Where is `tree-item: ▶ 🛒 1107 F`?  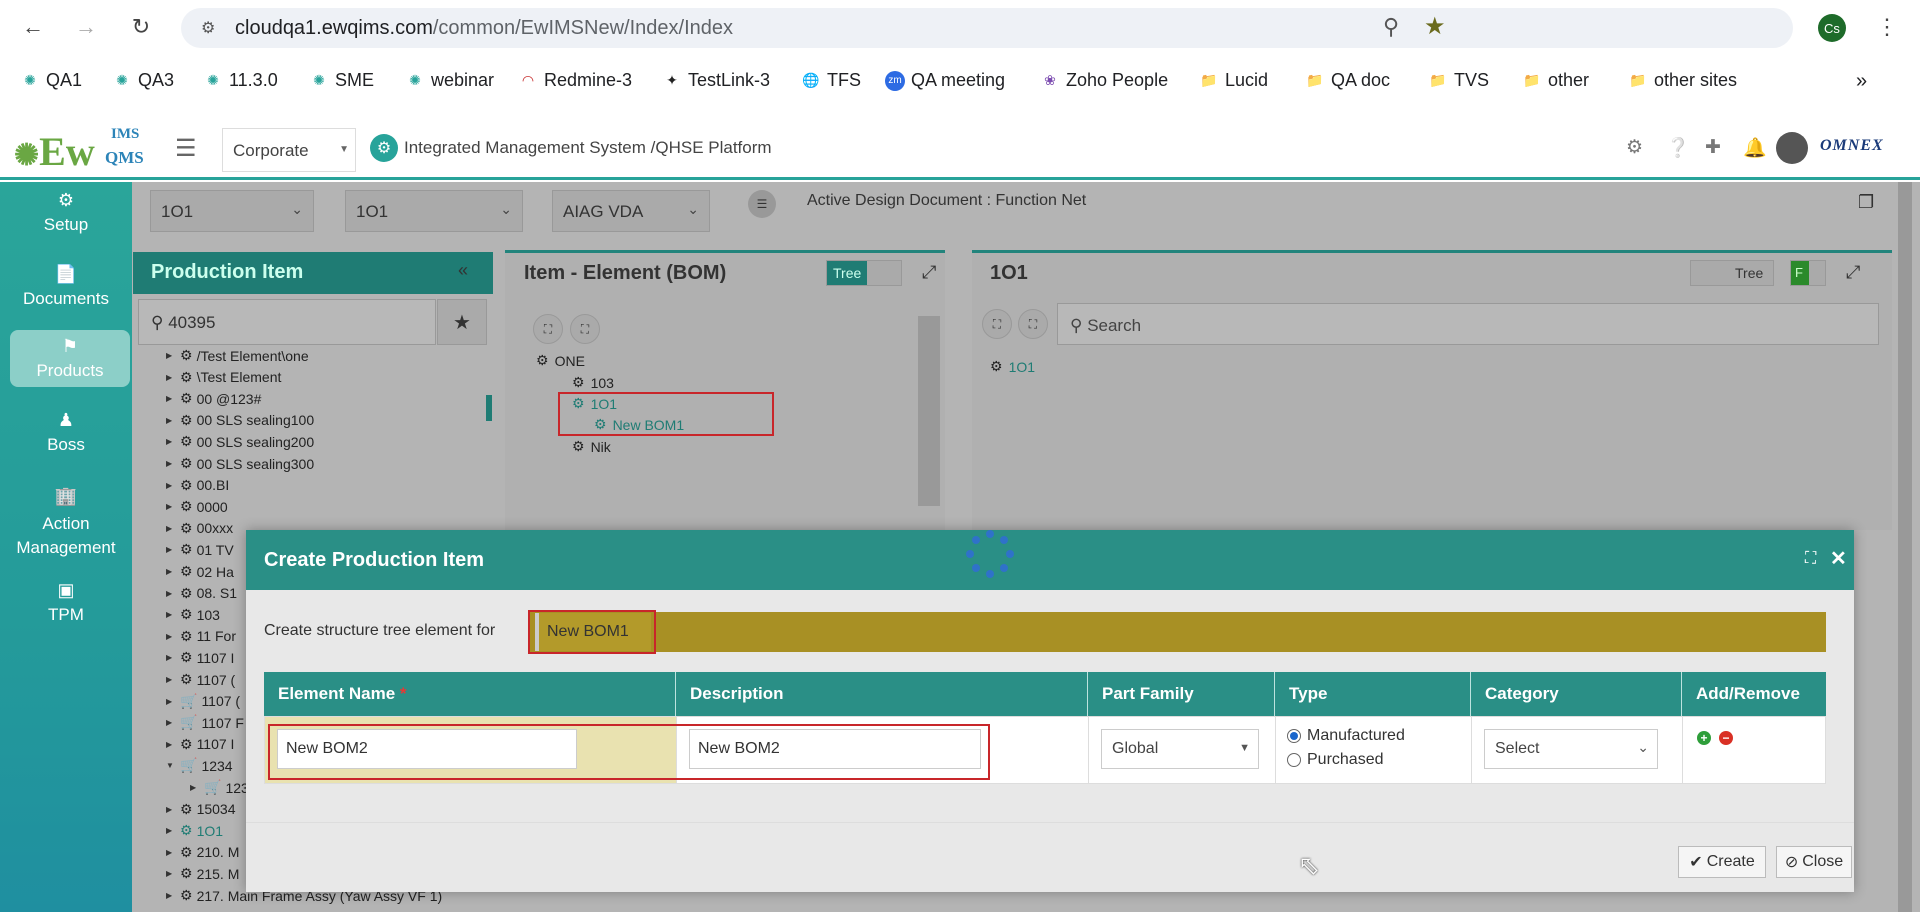 tree-item: ▶ 🛒 1107 F is located at coordinates (205, 722).